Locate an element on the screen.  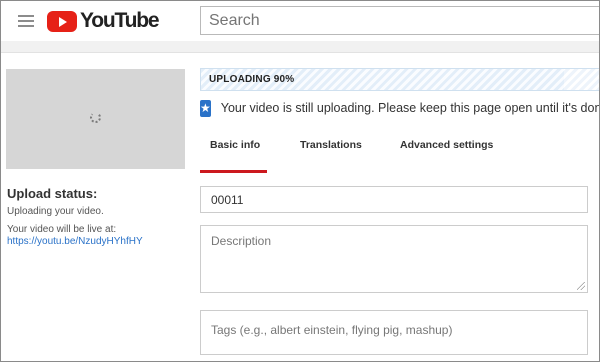
brand-name: YouTube is located at coordinates (120, 20).